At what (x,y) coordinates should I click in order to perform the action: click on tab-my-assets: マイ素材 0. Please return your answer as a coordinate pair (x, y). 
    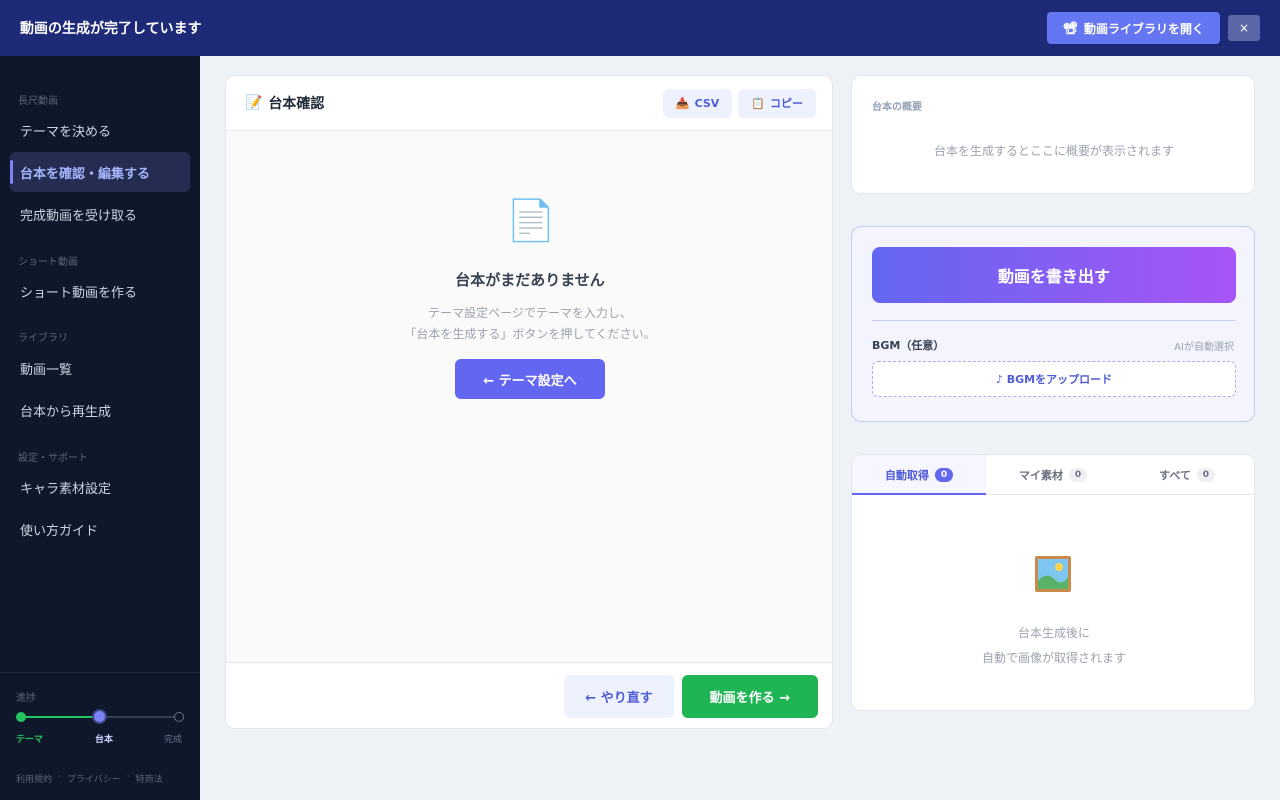
    Looking at the image, I should click on (1053, 474).